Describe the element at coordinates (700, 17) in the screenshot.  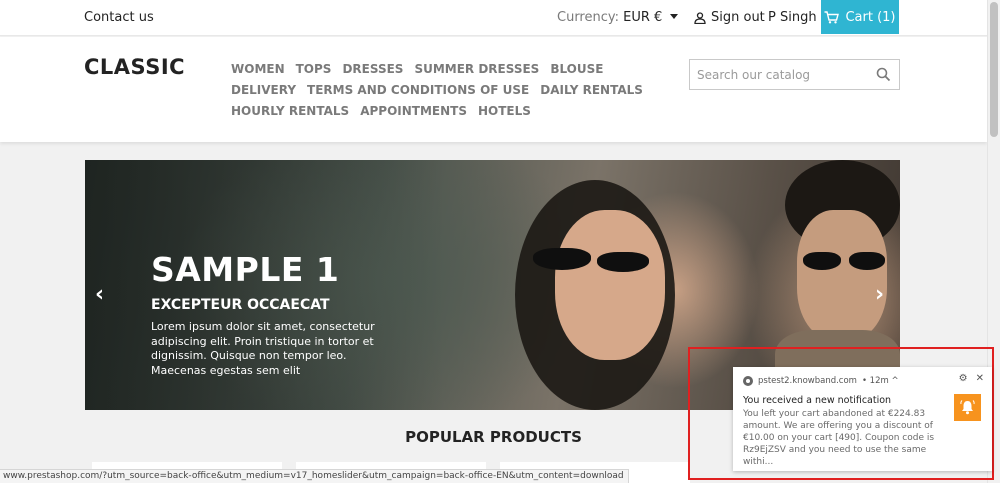
I see `user-icon` at that location.